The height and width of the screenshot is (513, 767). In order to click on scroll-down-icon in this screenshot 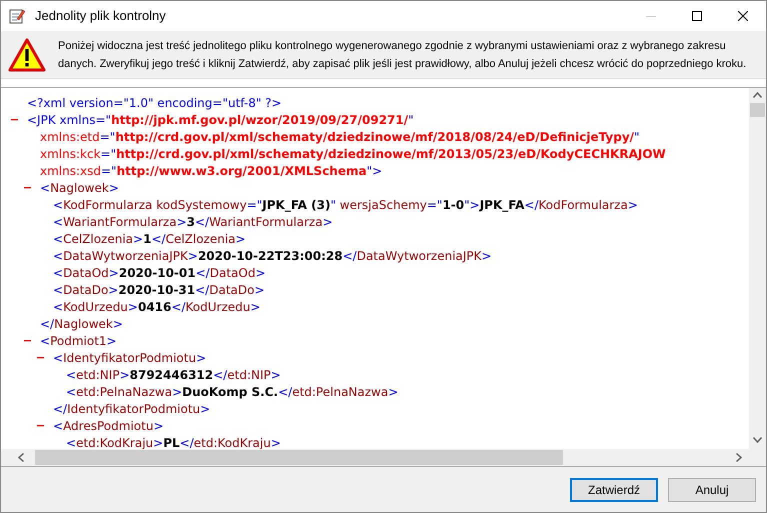, I will do `click(757, 440)`.